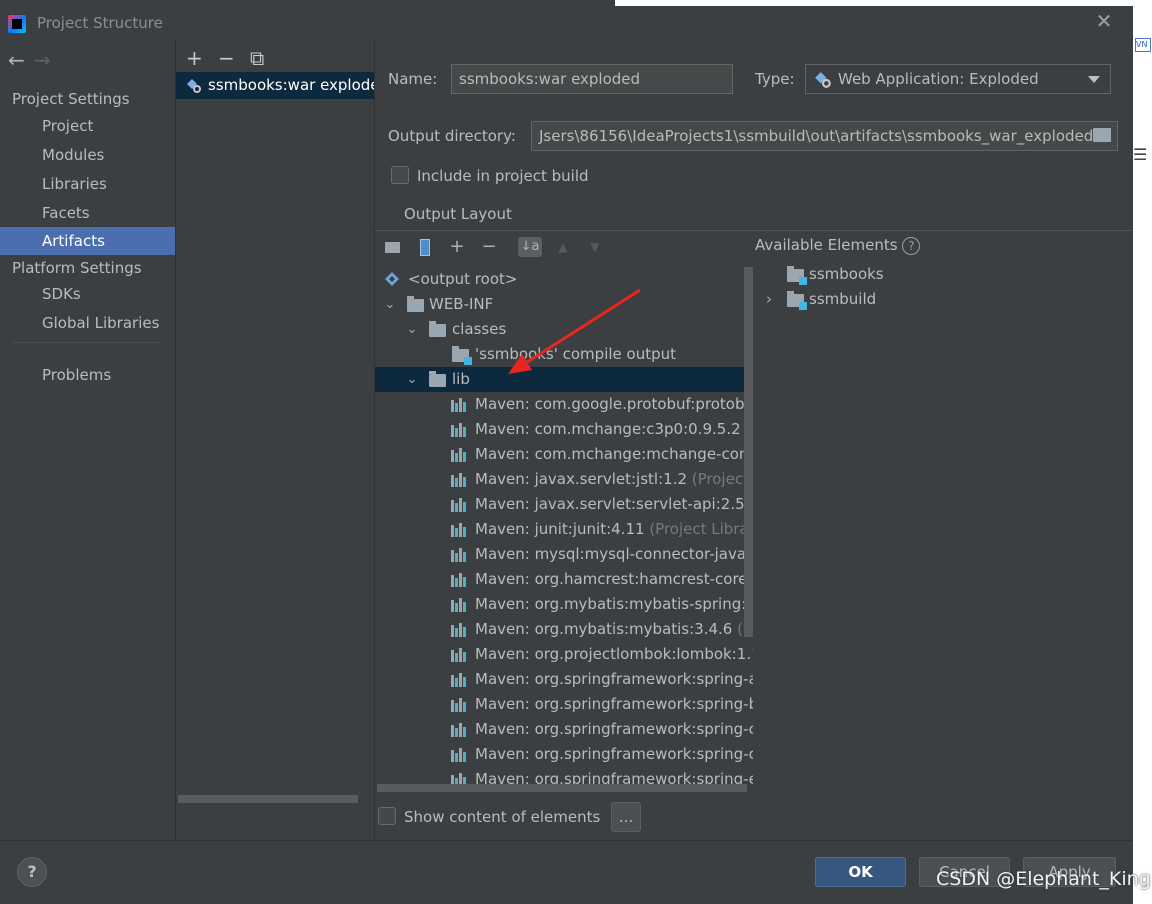 This screenshot has width=1152, height=904. I want to click on forward-arrow-icon: →, so click(47, 60).